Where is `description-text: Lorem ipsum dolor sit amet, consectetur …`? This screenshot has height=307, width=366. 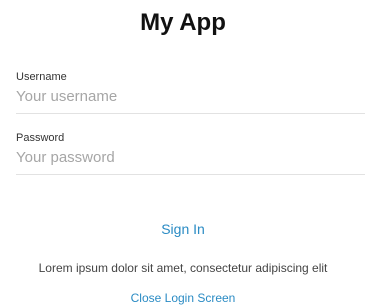 description-text: Lorem ipsum dolor sit amet, consectetur … is located at coordinates (183, 268).